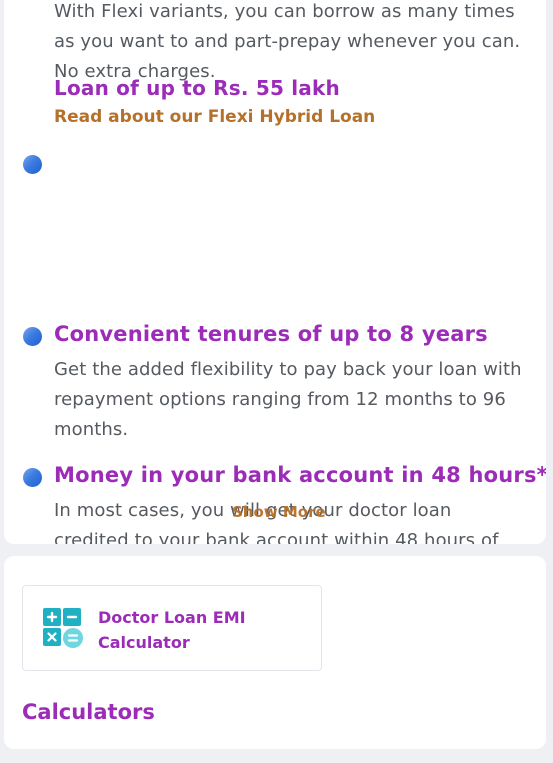 This screenshot has width=553, height=763. I want to click on feature-title-money: Money in your bank account in 48 hours*, so click(300, 475).